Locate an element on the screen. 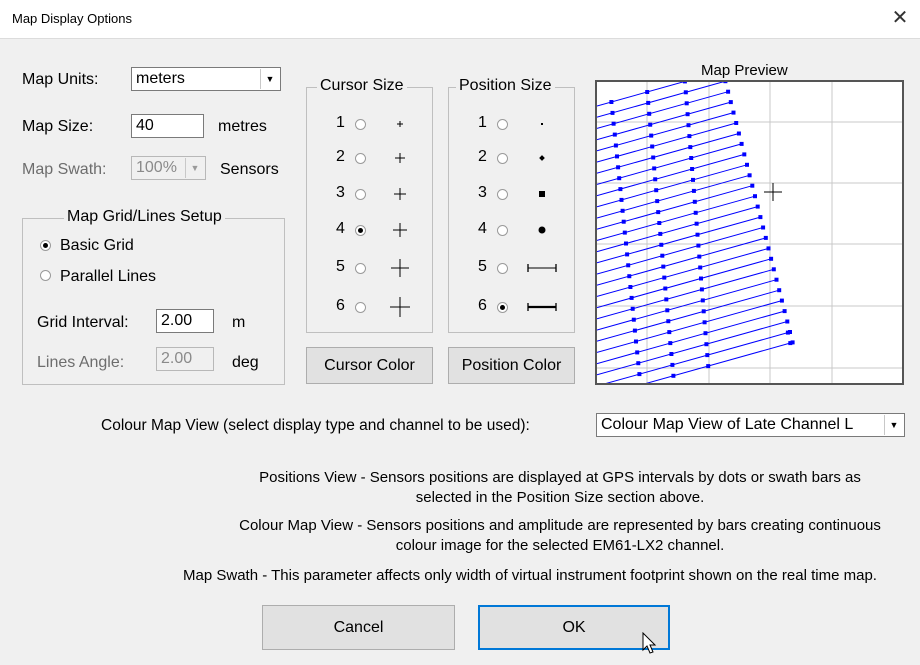 The image size is (920, 665). map-swath-select: 100% ▼ is located at coordinates (168, 168).